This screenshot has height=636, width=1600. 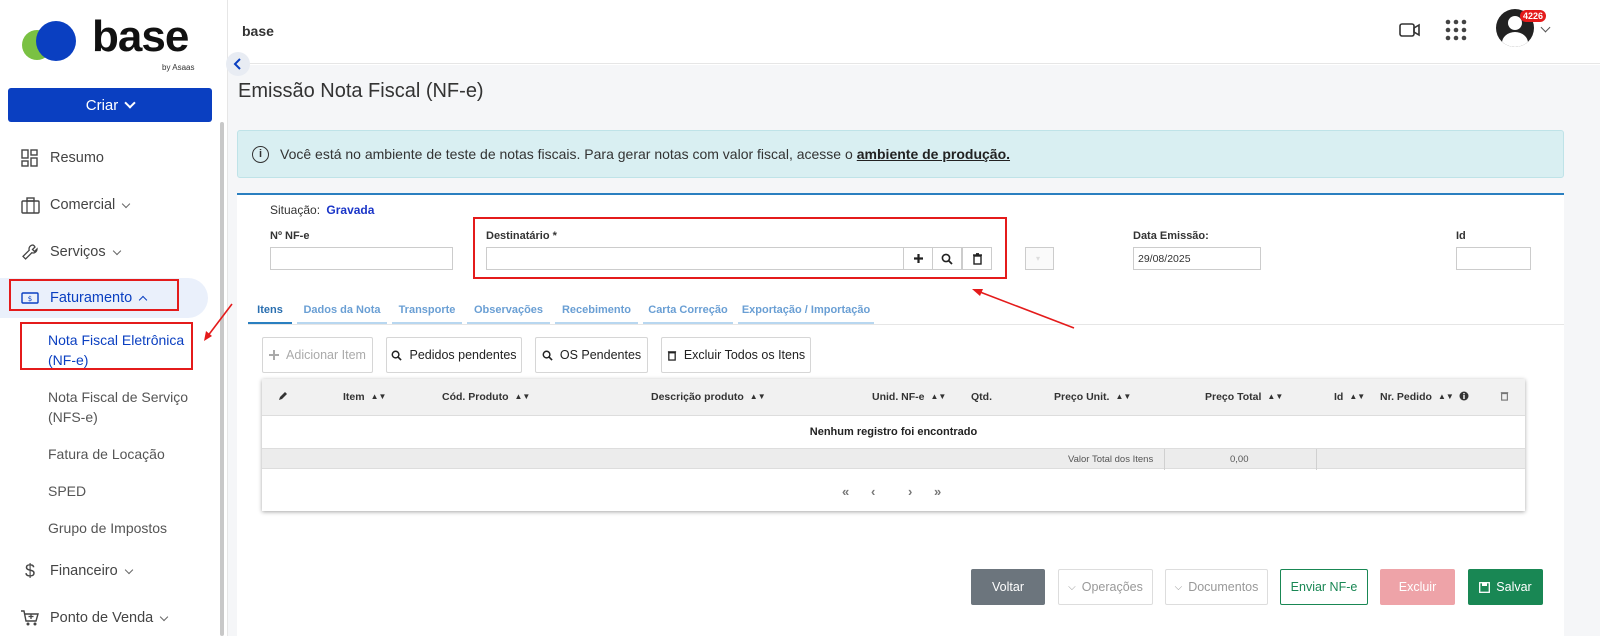 What do you see at coordinates (937, 491) in the screenshot?
I see `last-page-icon: »` at bounding box center [937, 491].